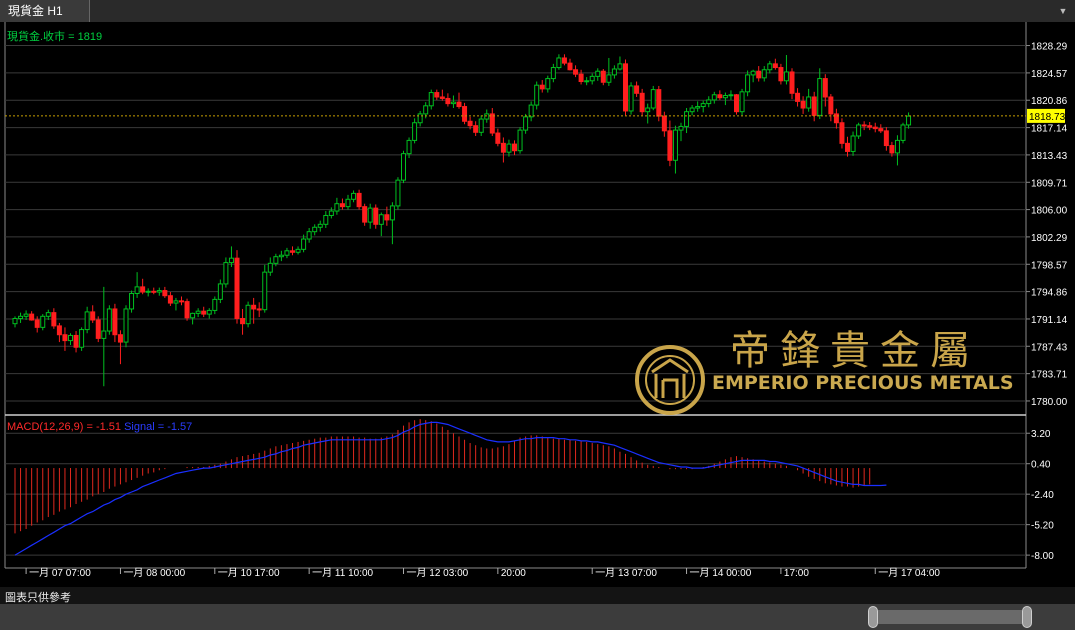  What do you see at coordinates (45, 11) in the screenshot?
I see `tab-gold-h1: 現貨金 H1` at bounding box center [45, 11].